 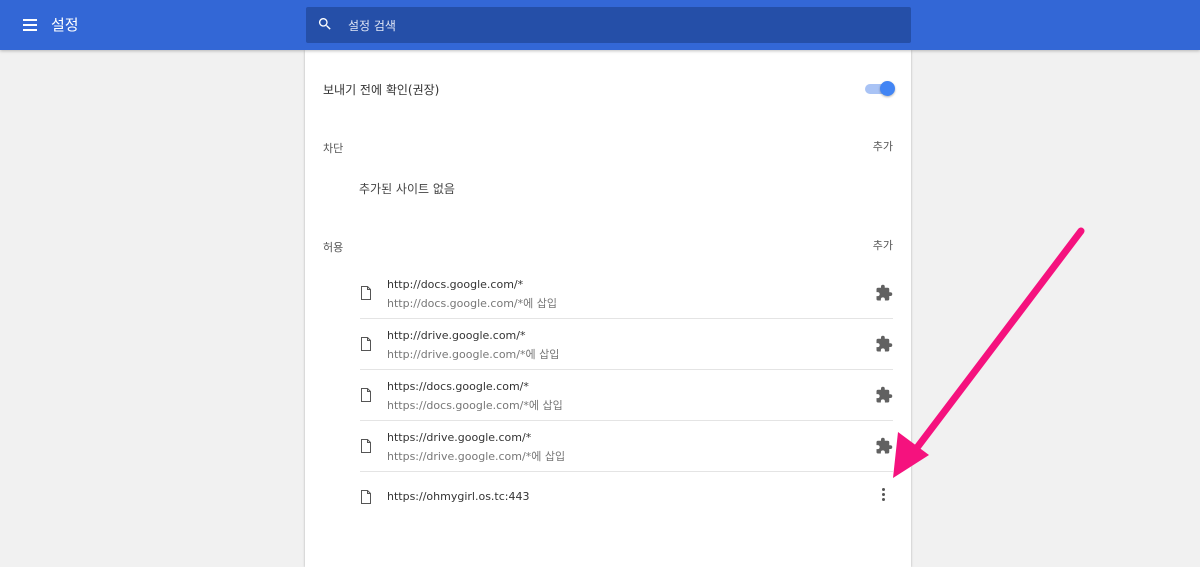 I want to click on site-embed-text: http://docs.google.com/*에 삽입, so click(x=472, y=303).